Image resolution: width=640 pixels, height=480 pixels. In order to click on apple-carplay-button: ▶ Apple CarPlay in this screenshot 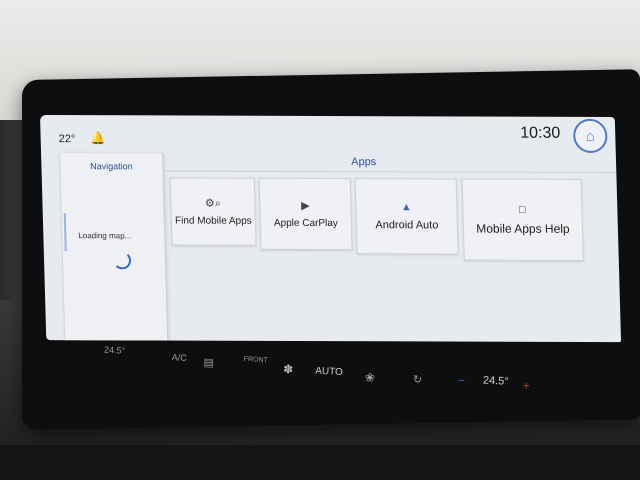, I will do `click(305, 214)`.